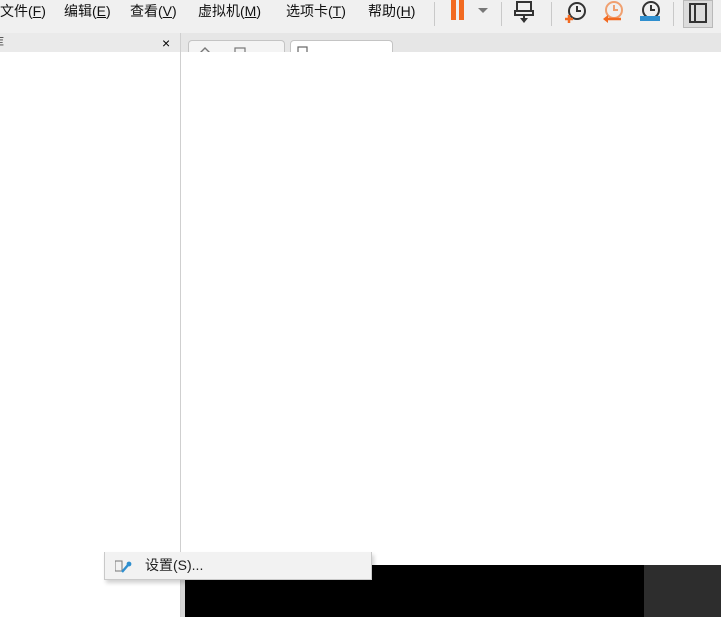 This screenshot has width=721, height=617. I want to click on dropdown-arrow-icon, so click(483, 12).